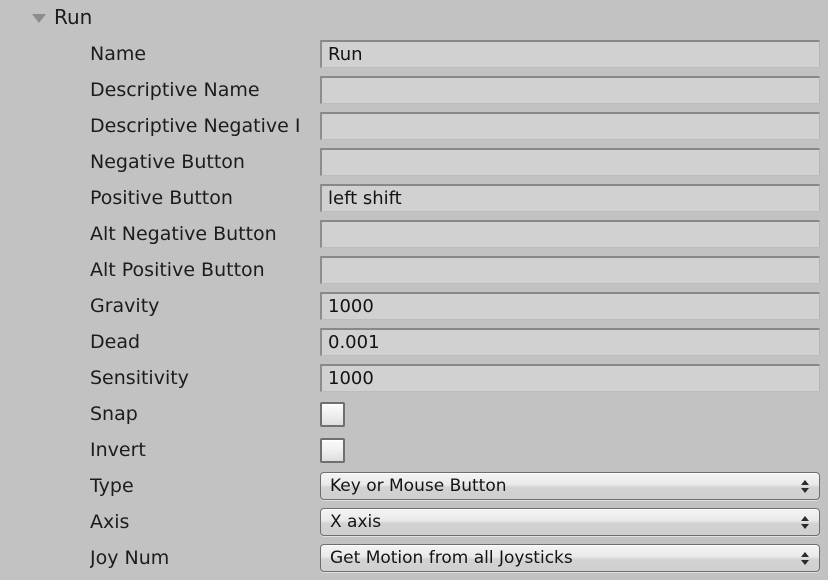 This screenshot has width=828, height=580. What do you see at coordinates (114, 414) in the screenshot?
I see `property-label: Snap` at bounding box center [114, 414].